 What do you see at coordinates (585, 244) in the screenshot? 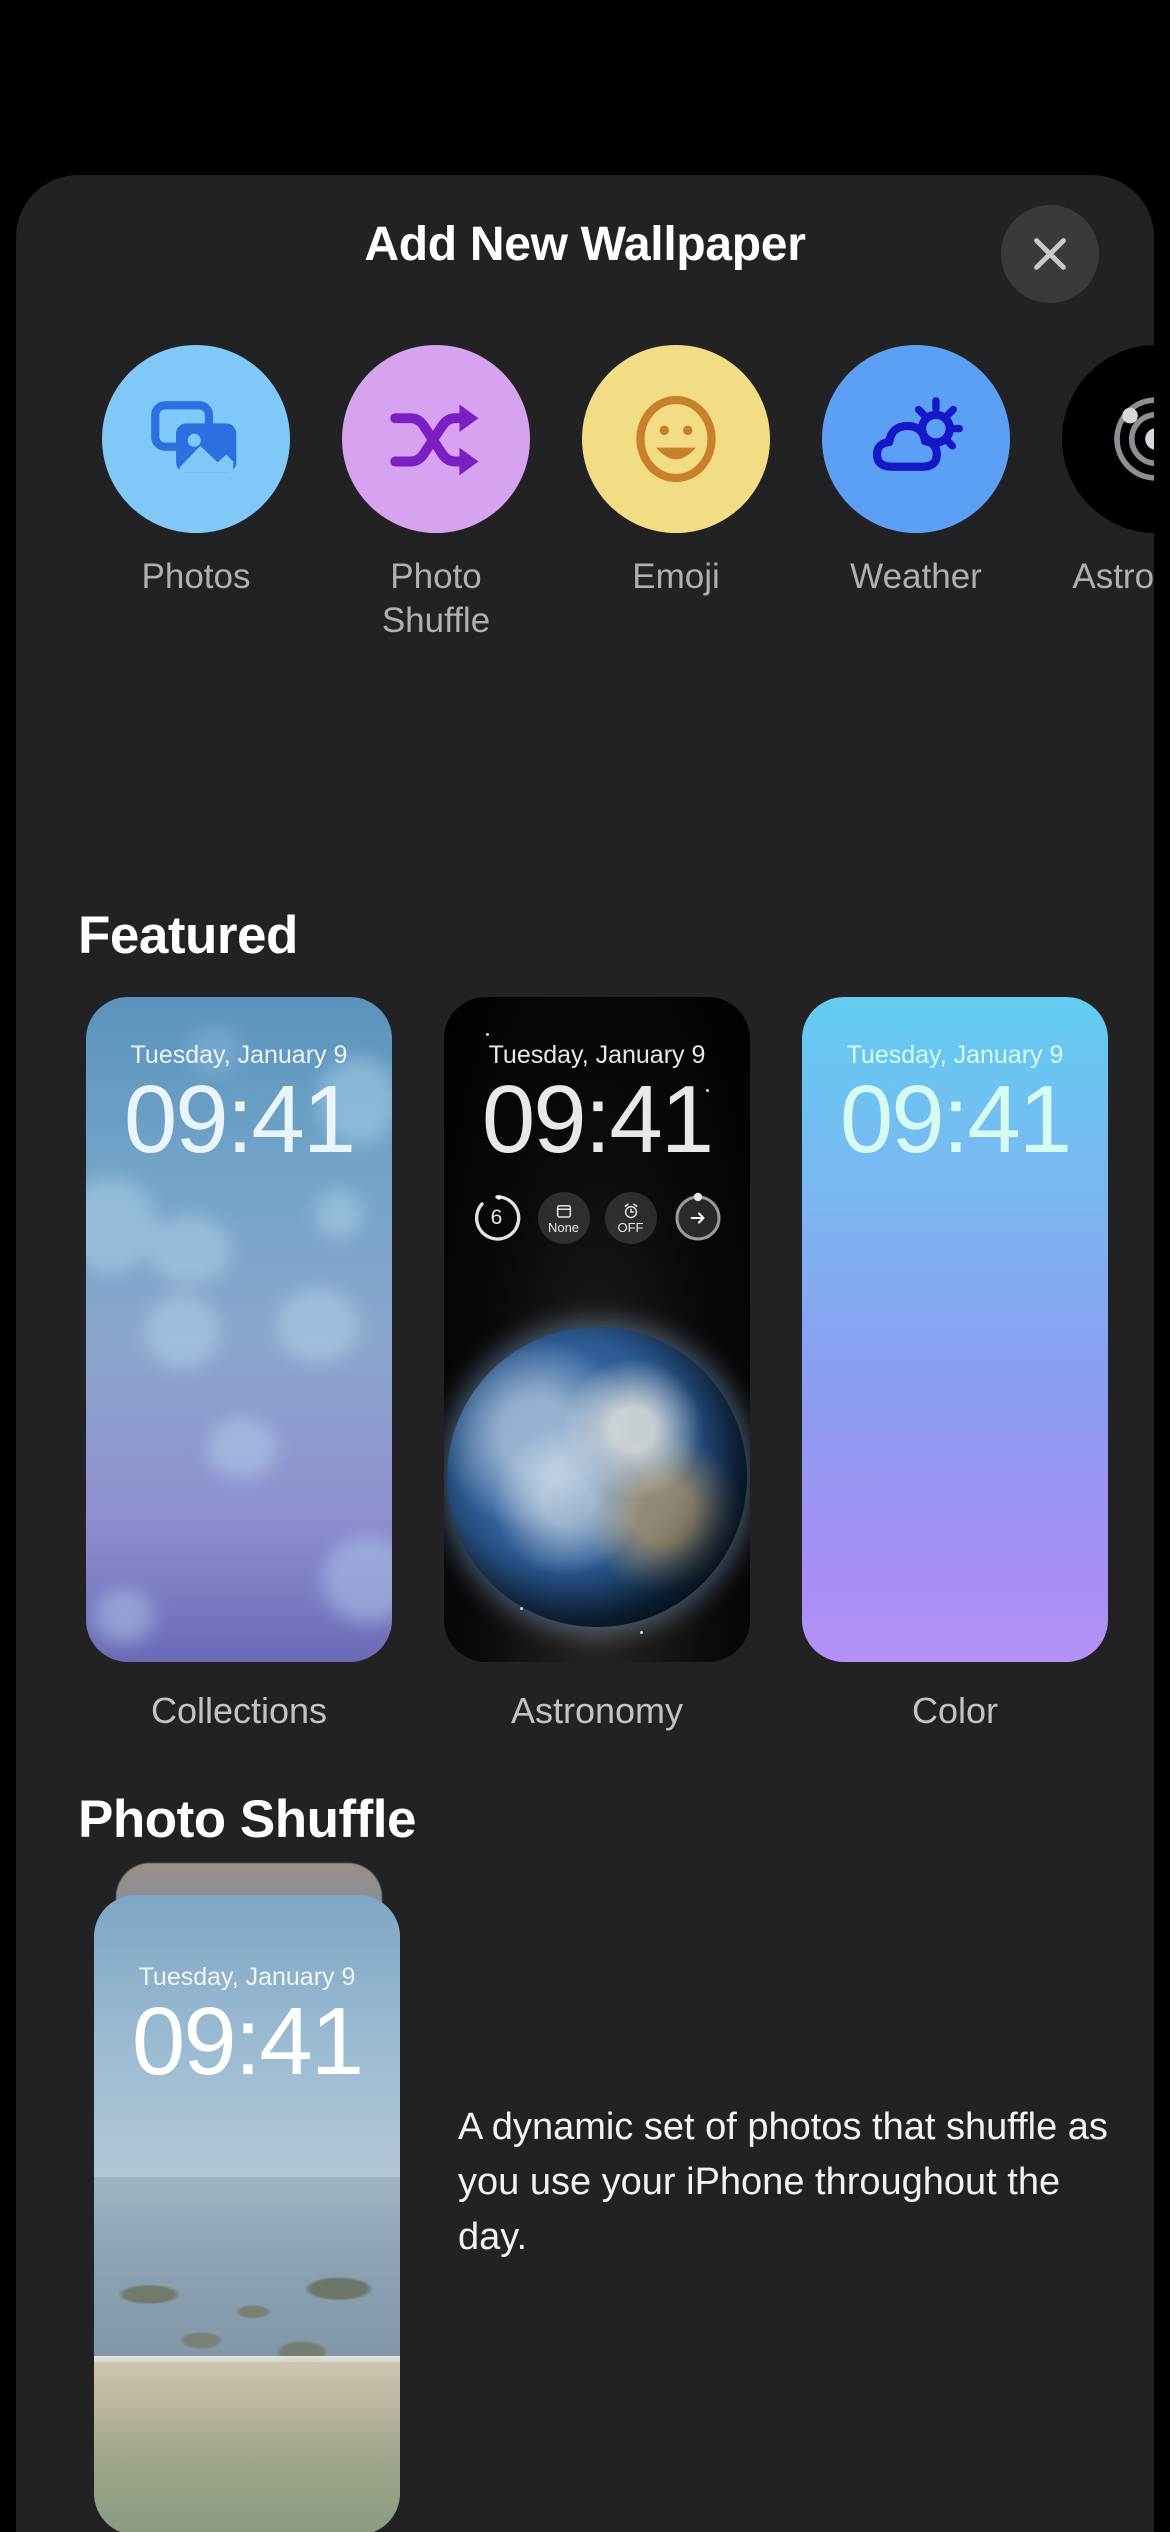
I see `page-title: Add New Wallpaper` at bounding box center [585, 244].